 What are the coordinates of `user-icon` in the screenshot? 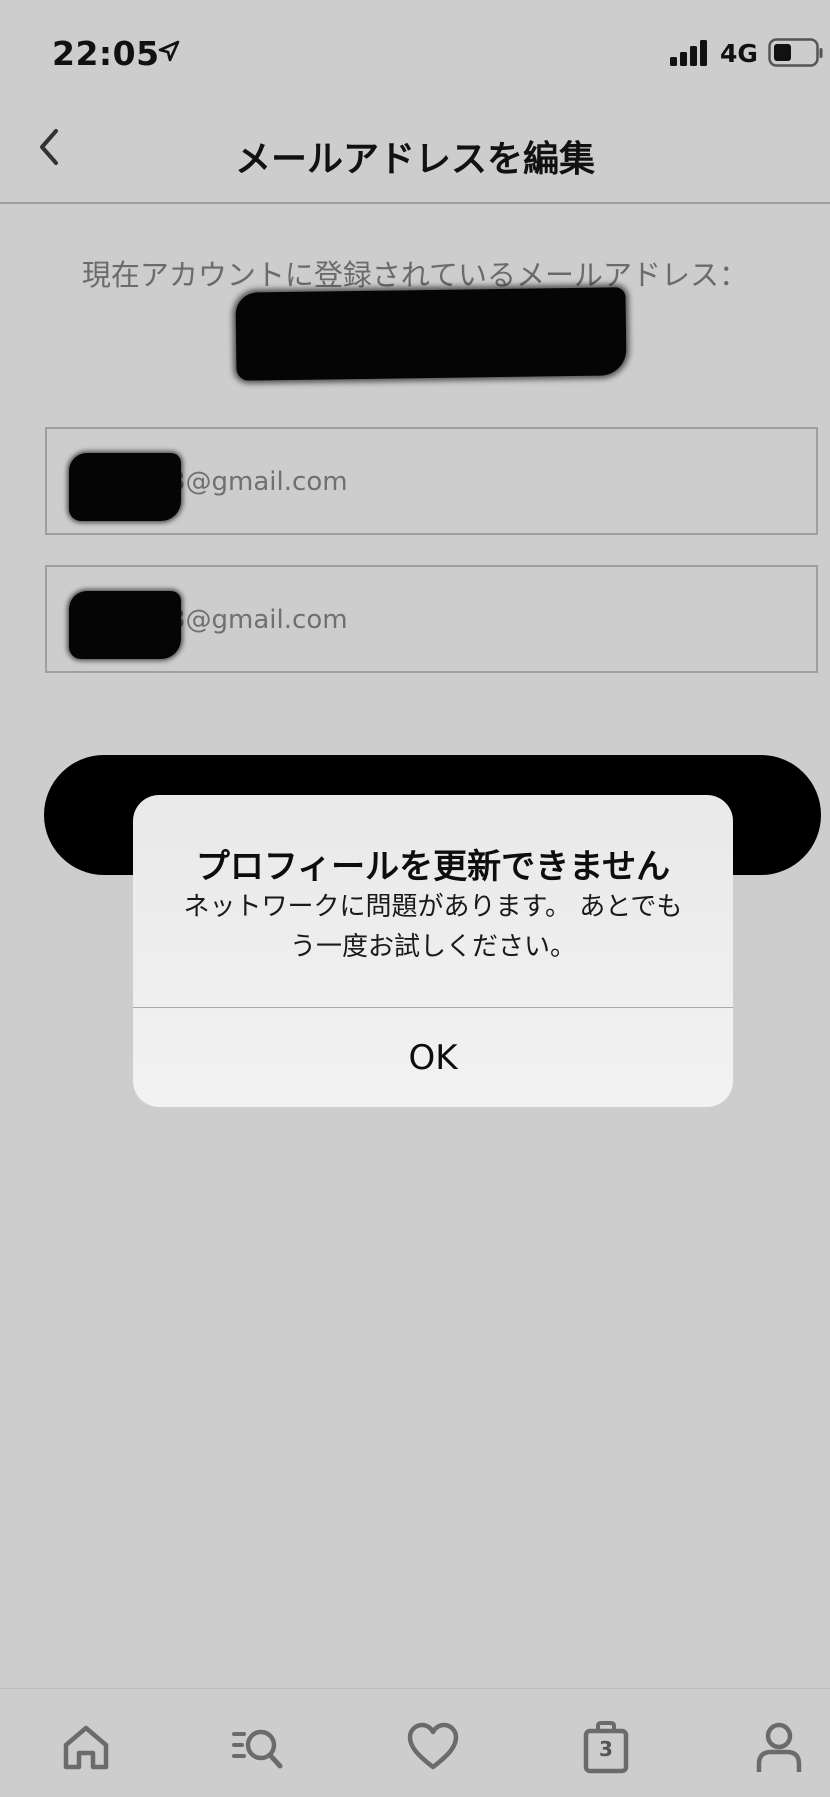 It's located at (779, 1747).